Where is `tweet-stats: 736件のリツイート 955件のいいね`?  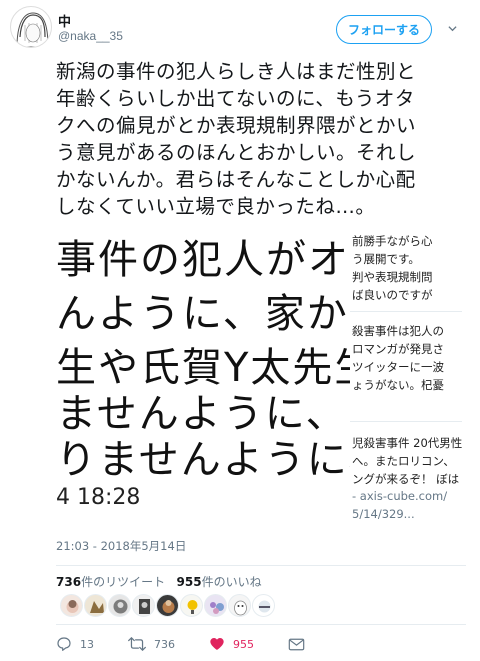
tweet-stats: 736件のリツイート 955件のいいね is located at coordinates (159, 581).